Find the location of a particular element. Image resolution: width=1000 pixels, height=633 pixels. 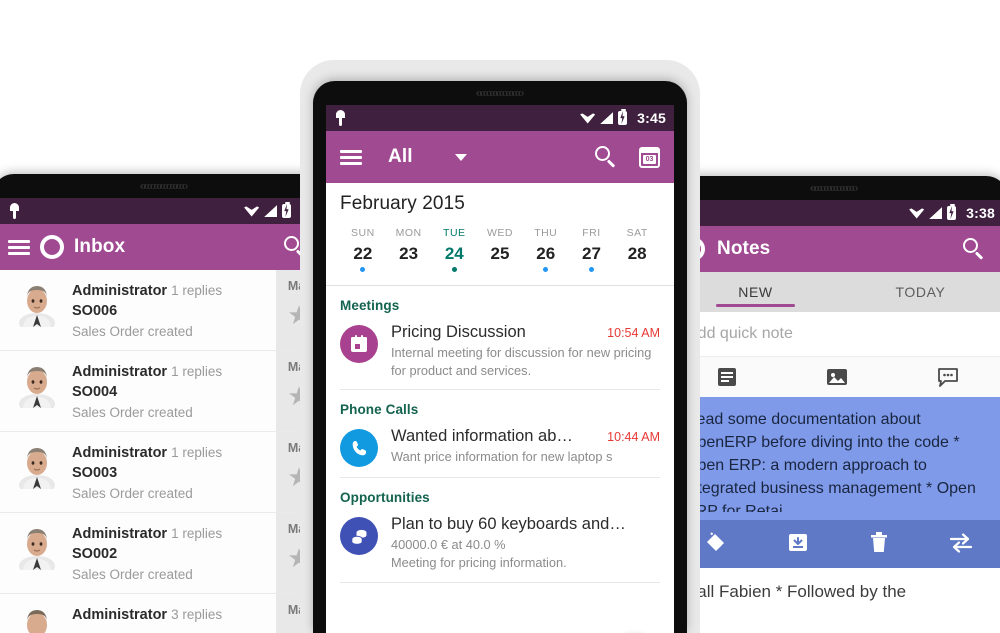

left-appbar: Inbox is located at coordinates (161, 247).